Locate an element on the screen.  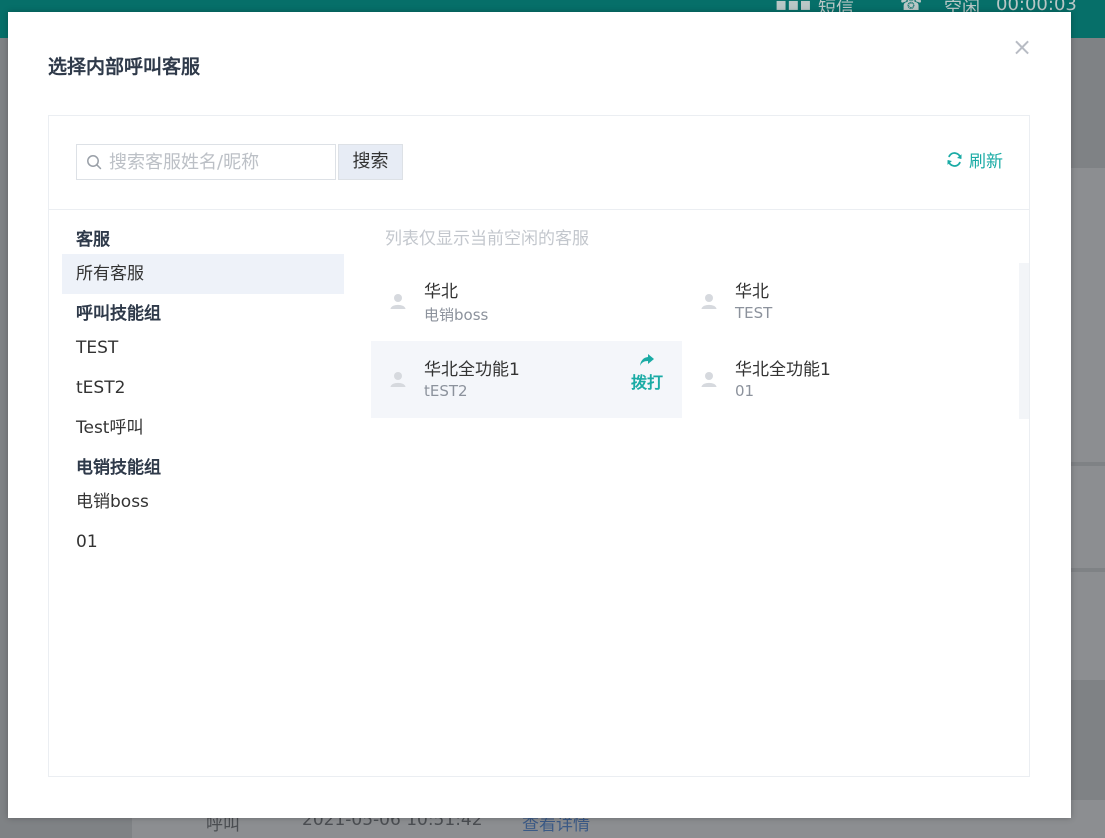
group-title-sales-skill: 电销技能组 is located at coordinates (118, 468).